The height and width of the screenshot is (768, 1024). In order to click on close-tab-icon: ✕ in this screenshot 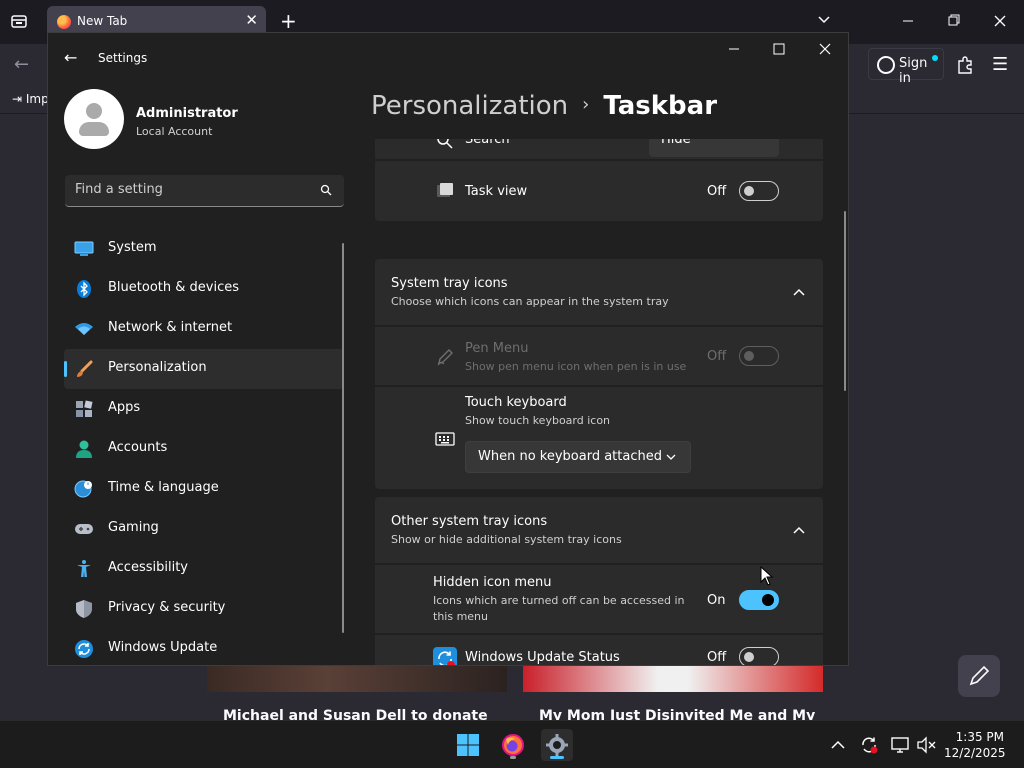, I will do `click(251, 20)`.